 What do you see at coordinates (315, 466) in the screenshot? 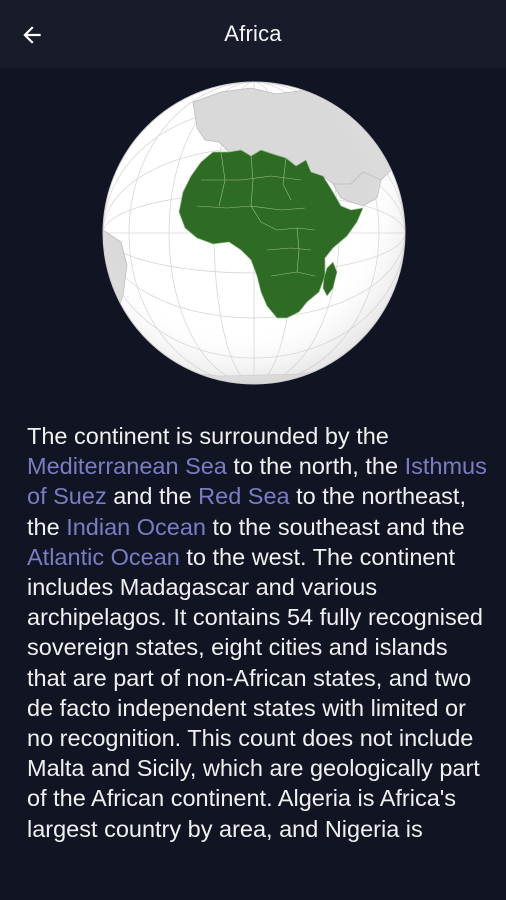
I see `article-text: to the north, the` at bounding box center [315, 466].